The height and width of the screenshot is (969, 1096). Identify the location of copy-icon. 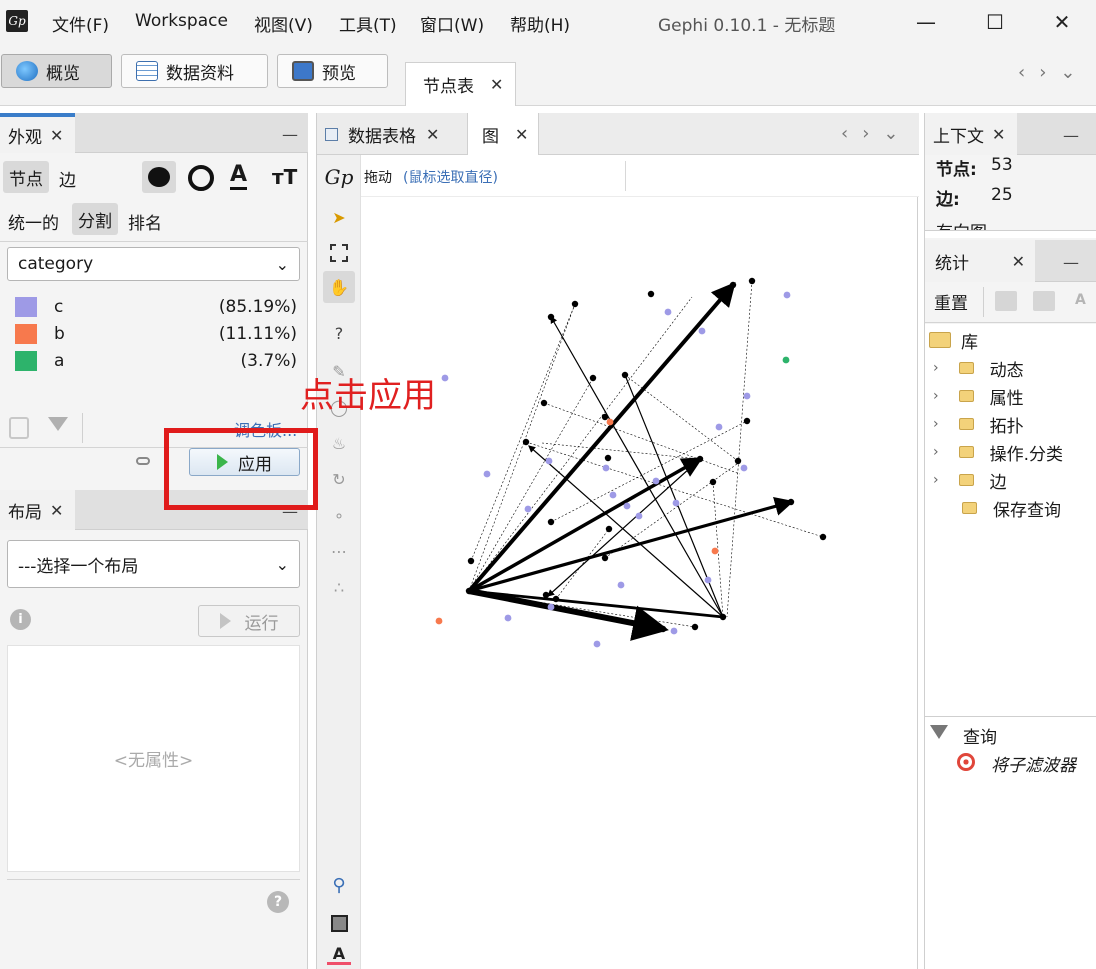
(19, 428).